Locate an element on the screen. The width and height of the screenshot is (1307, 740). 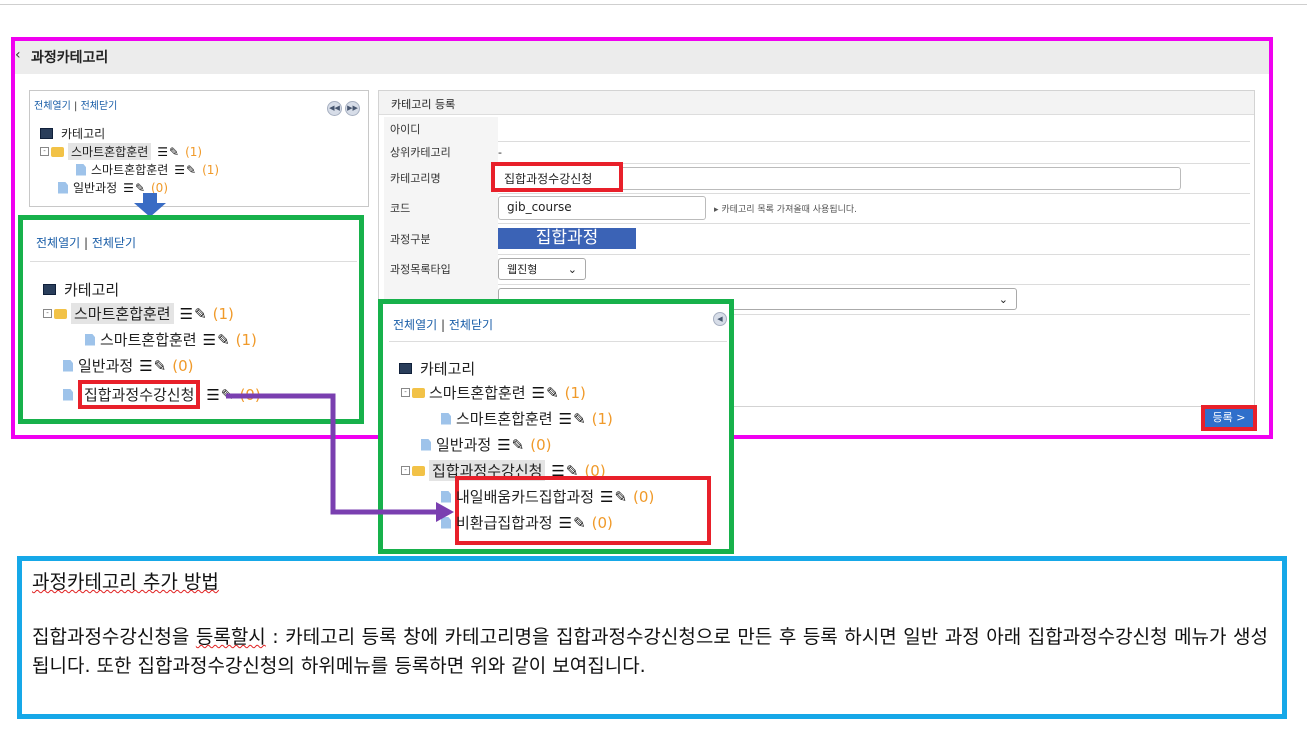
category-name-highlight: 집합과정수강신청 is located at coordinates (557, 177).